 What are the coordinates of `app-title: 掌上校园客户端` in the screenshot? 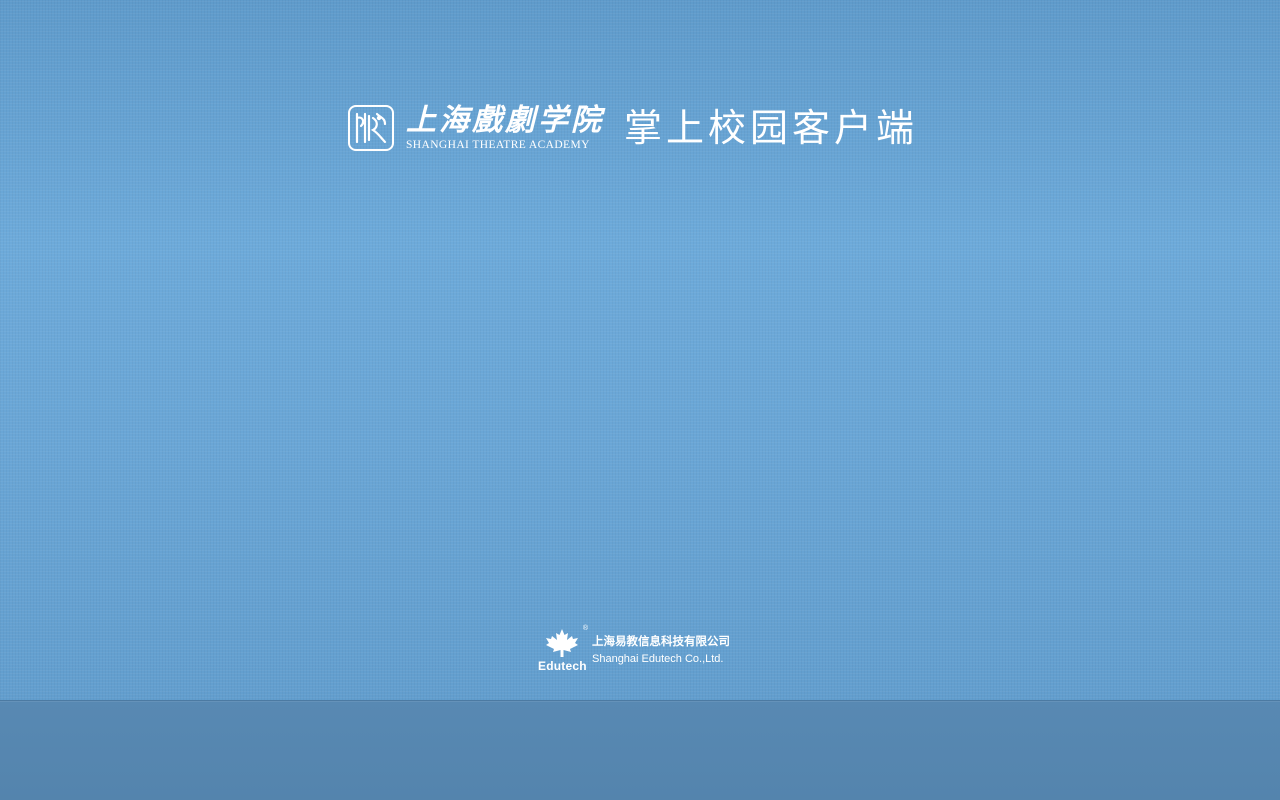 It's located at (771, 128).